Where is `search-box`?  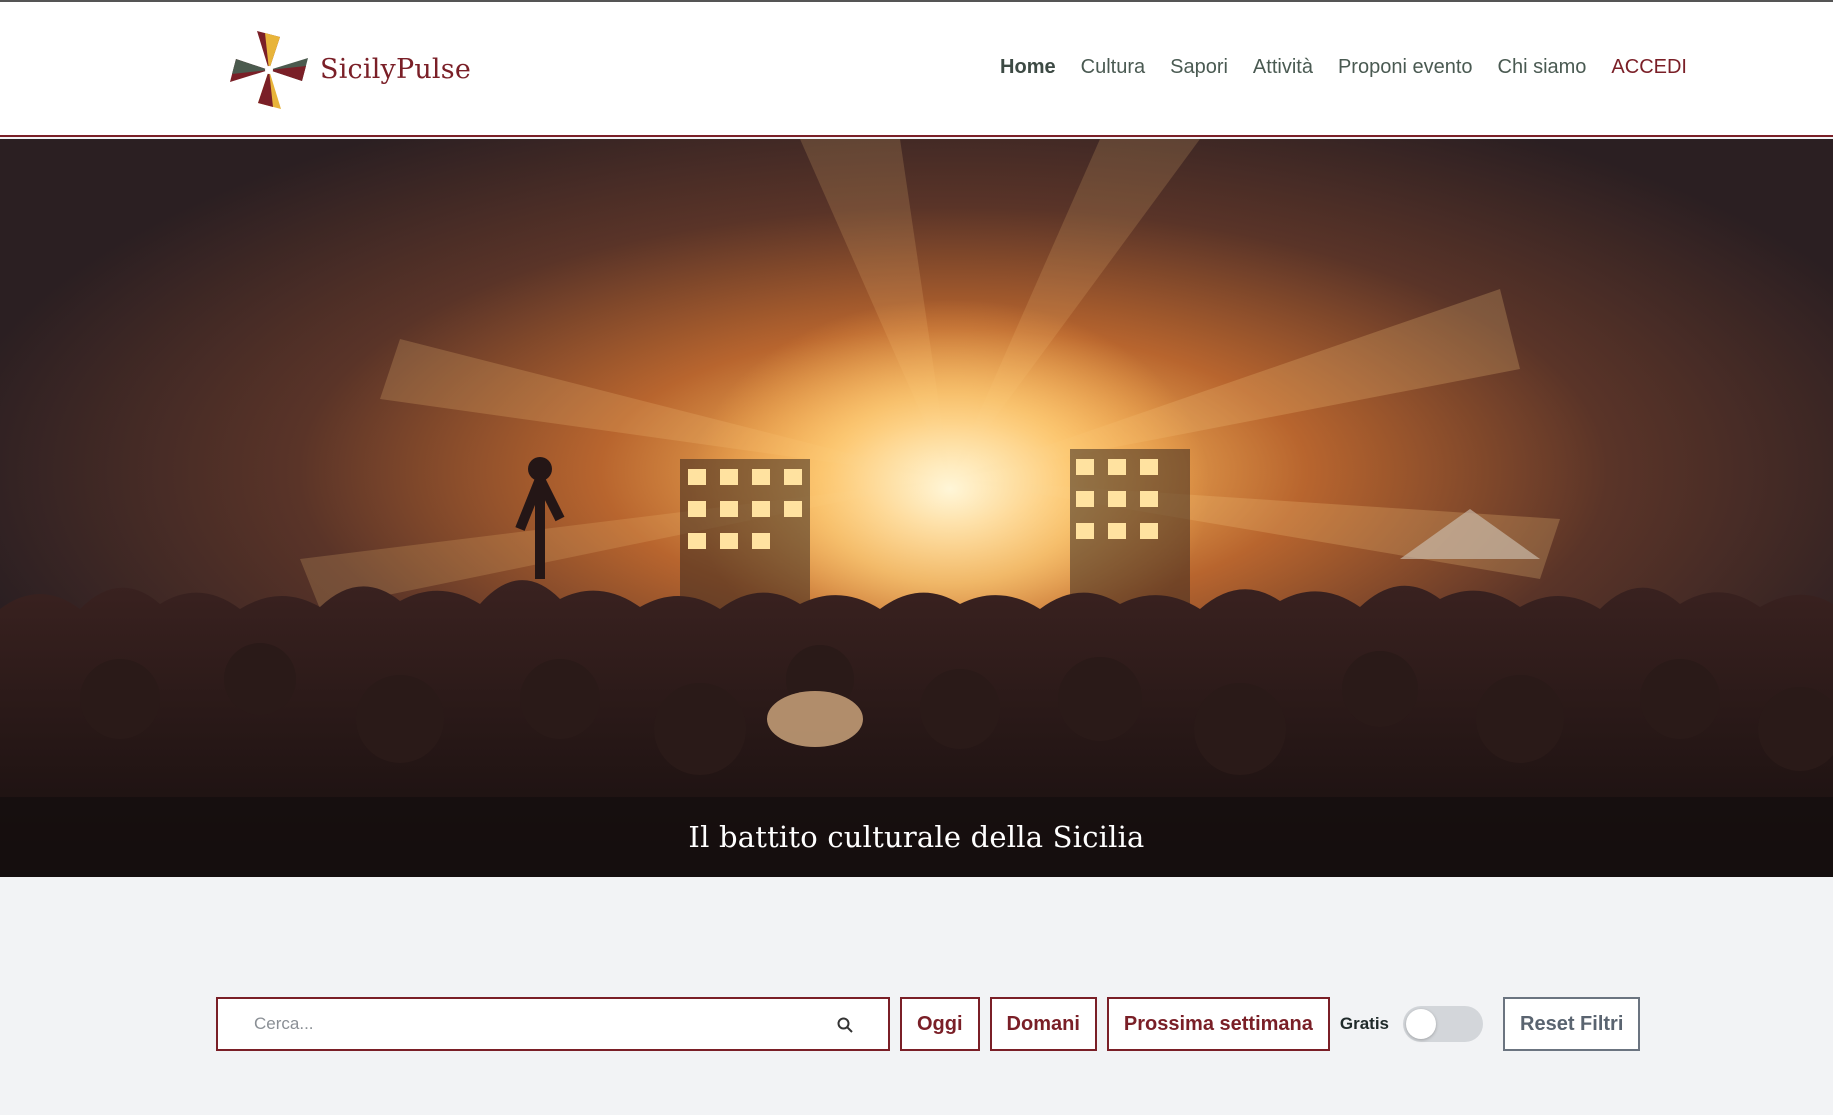 search-box is located at coordinates (553, 1024).